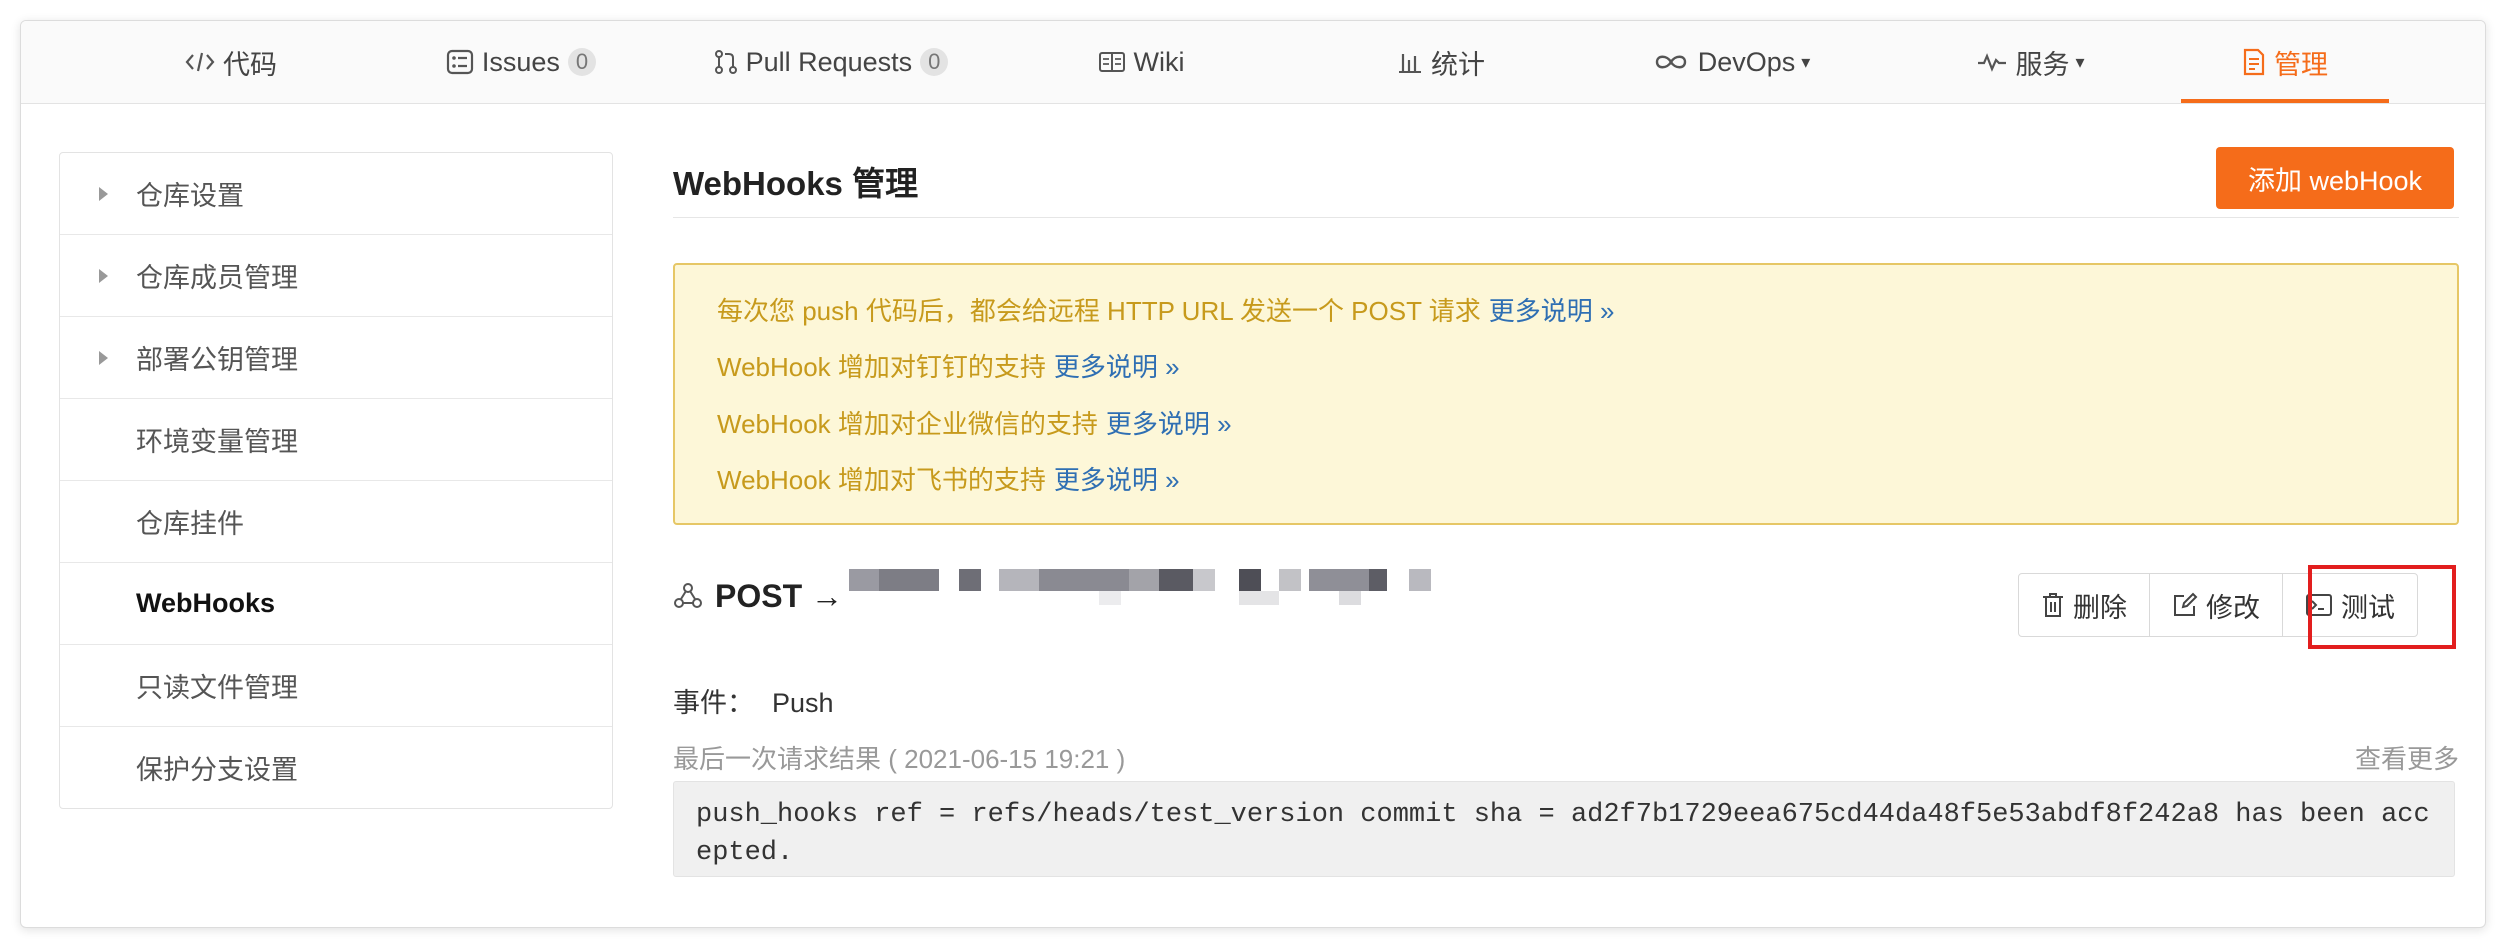  I want to click on issues-icon, so click(460, 62).